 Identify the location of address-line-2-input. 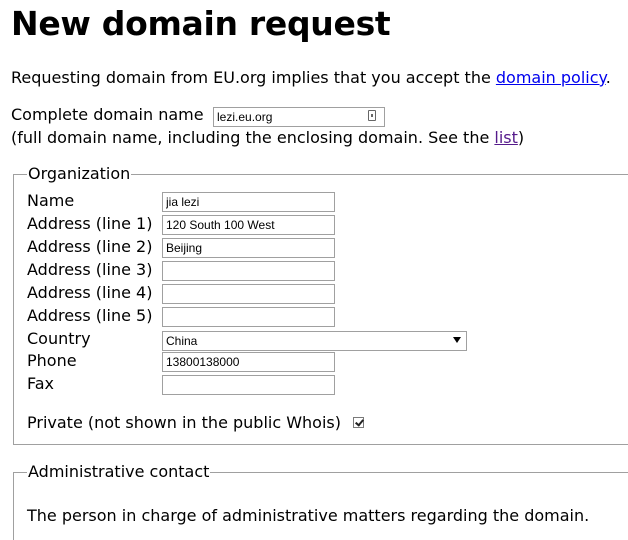
(248, 248).